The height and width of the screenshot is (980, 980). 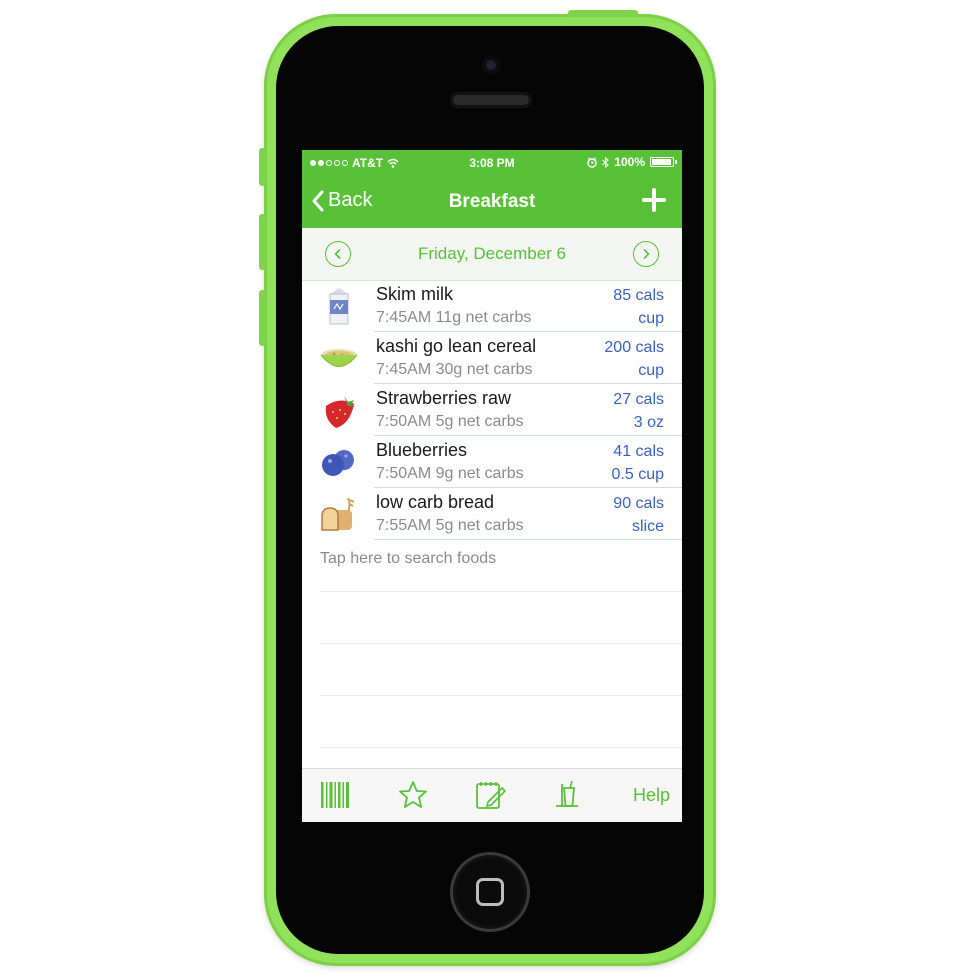 I want to click on date-bar: Friday, December 6, so click(x=492, y=254).